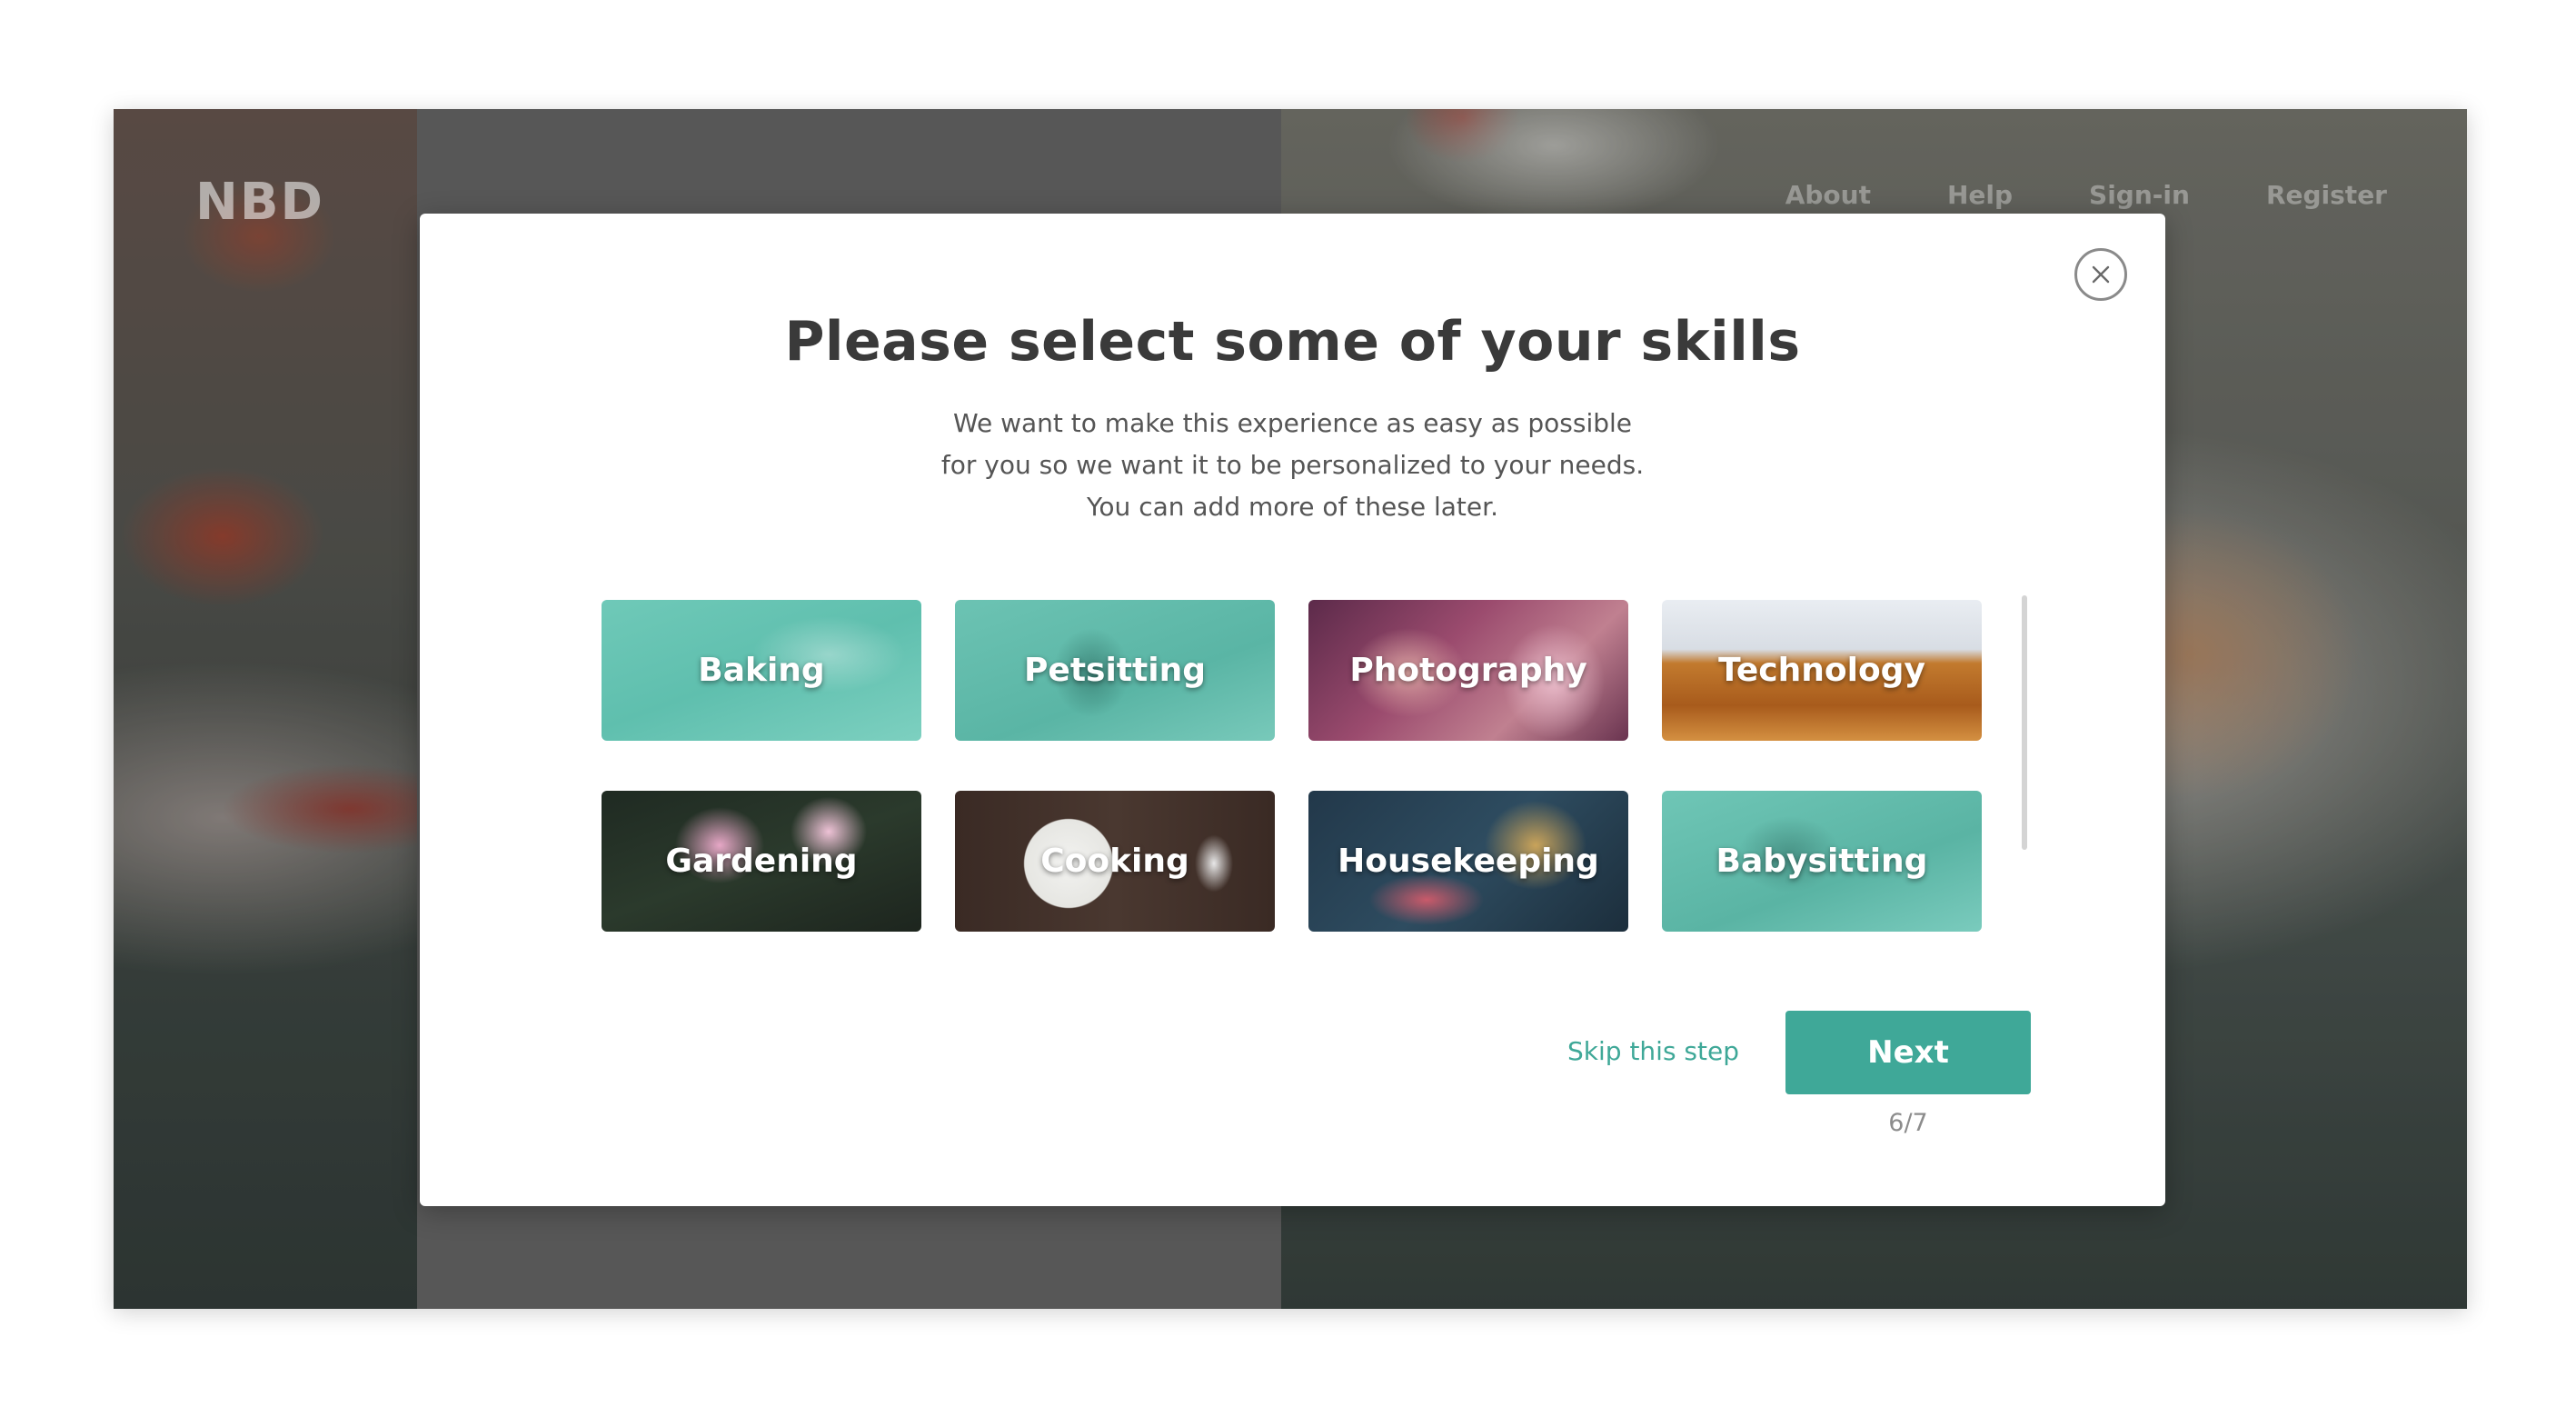 Image resolution: width=2576 pixels, height=1417 pixels. Describe the element at coordinates (1908, 1123) in the screenshot. I see `step-indicator: 6/7` at that location.